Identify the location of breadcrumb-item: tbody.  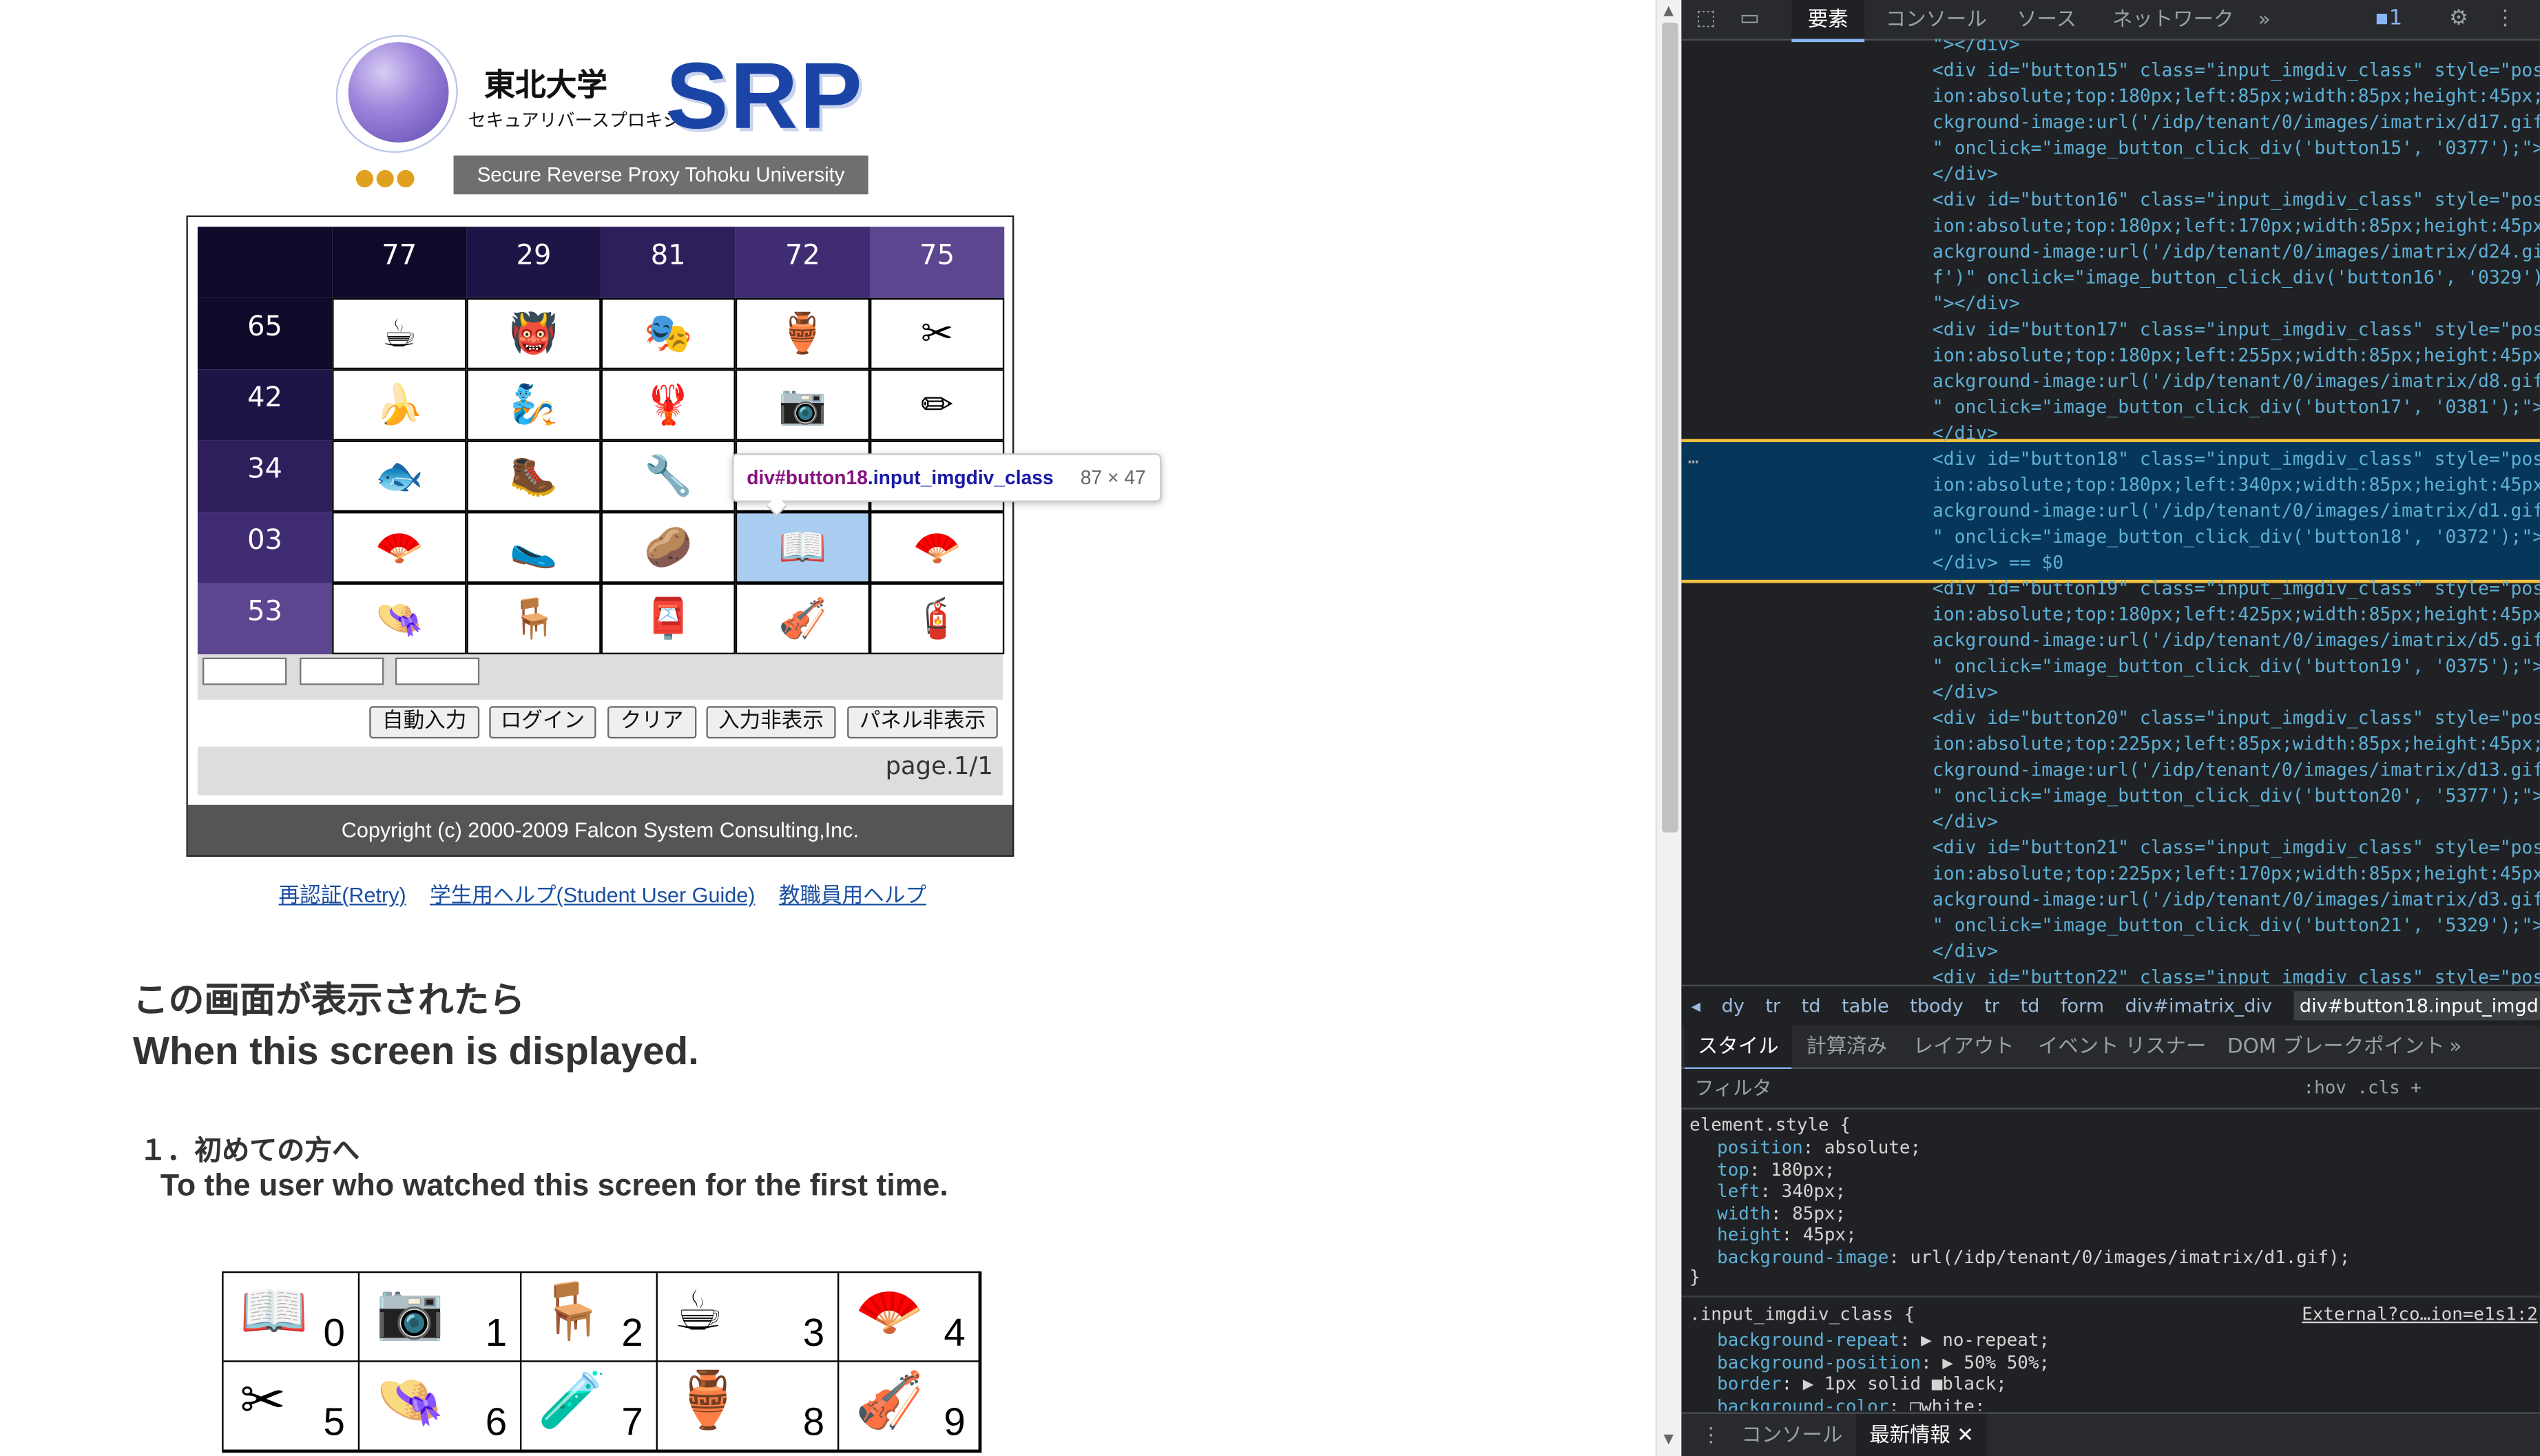
(1937, 1006).